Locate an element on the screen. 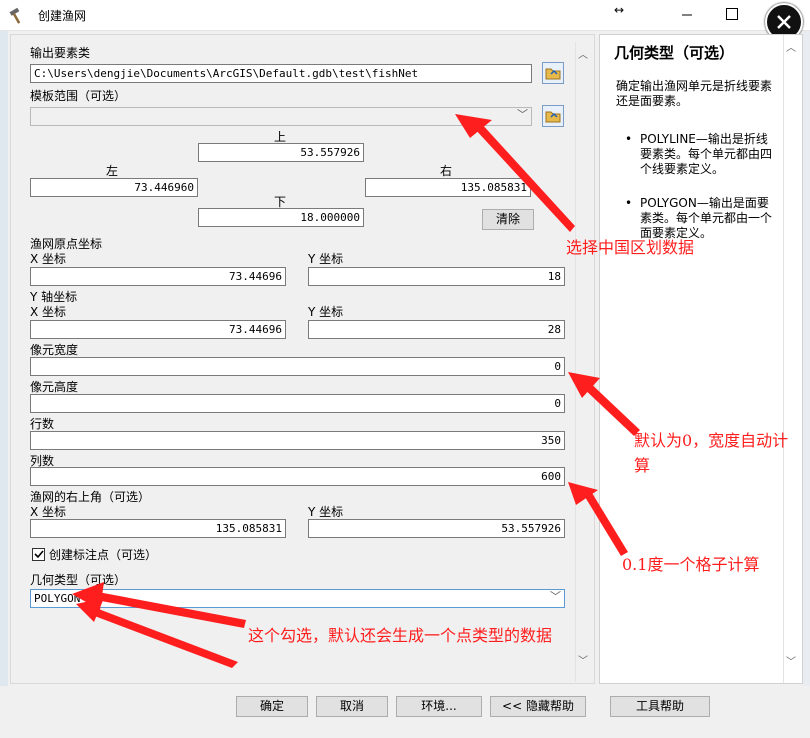  arrow-cell-width is located at coordinates (604, 404).